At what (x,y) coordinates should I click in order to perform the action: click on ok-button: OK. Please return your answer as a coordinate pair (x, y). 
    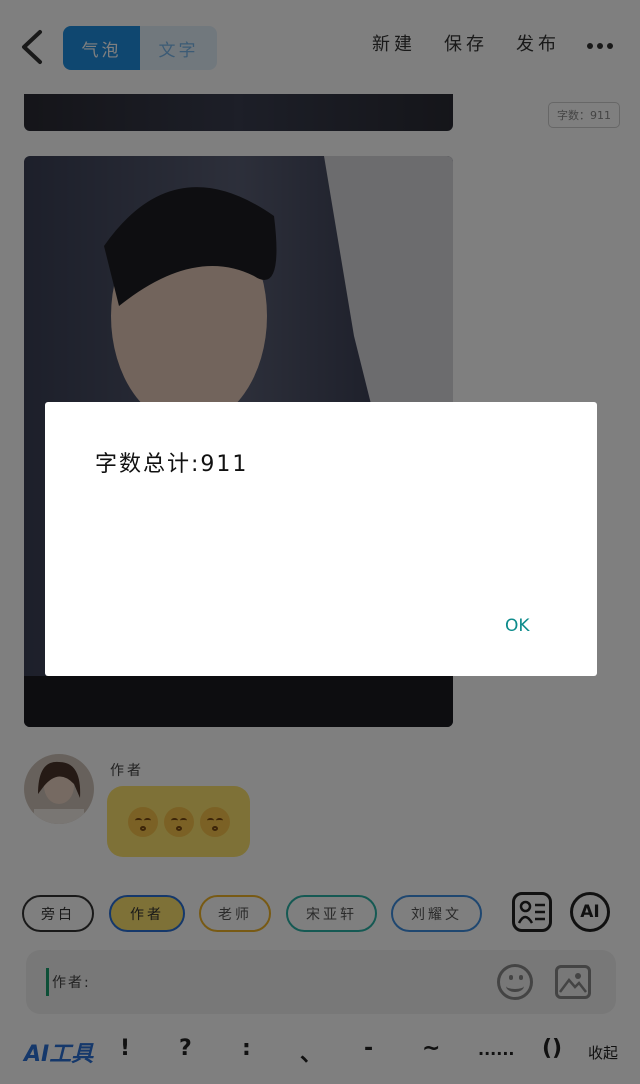
    Looking at the image, I should click on (517, 626).